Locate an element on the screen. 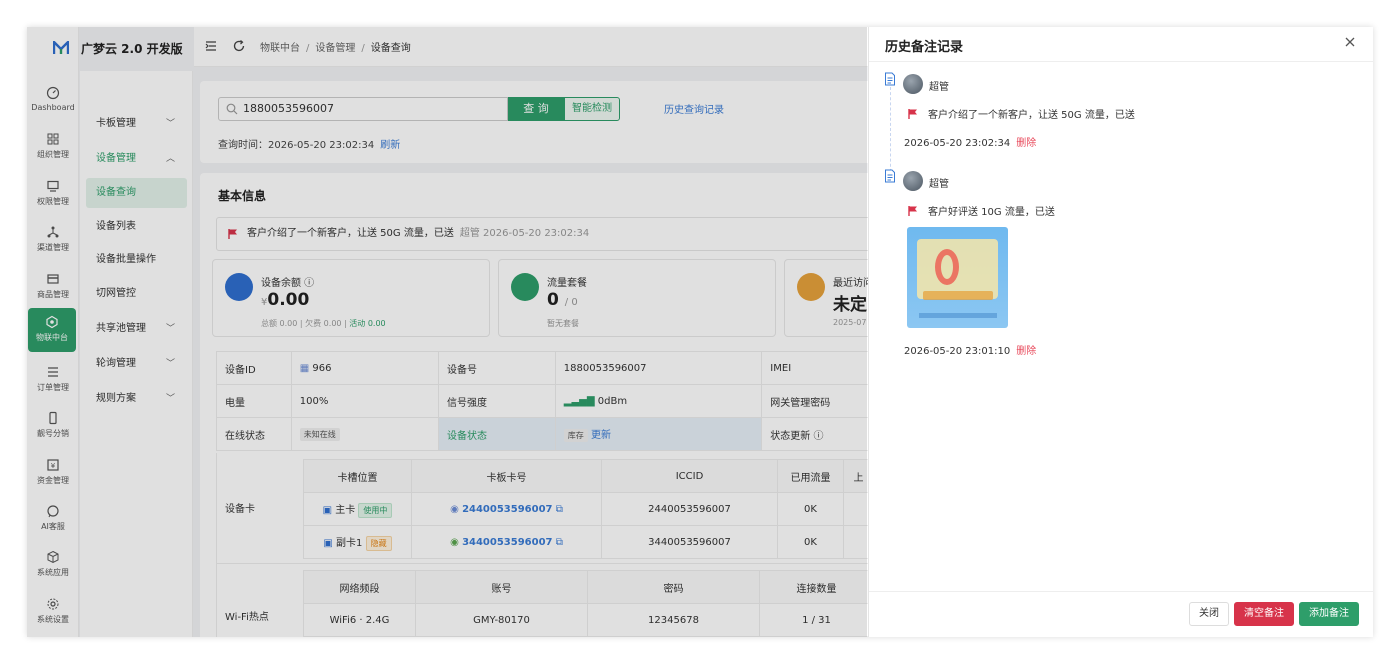 The height and width of the screenshot is (664, 1400). drawer-title: 历史备注记录 is located at coordinates (924, 47).